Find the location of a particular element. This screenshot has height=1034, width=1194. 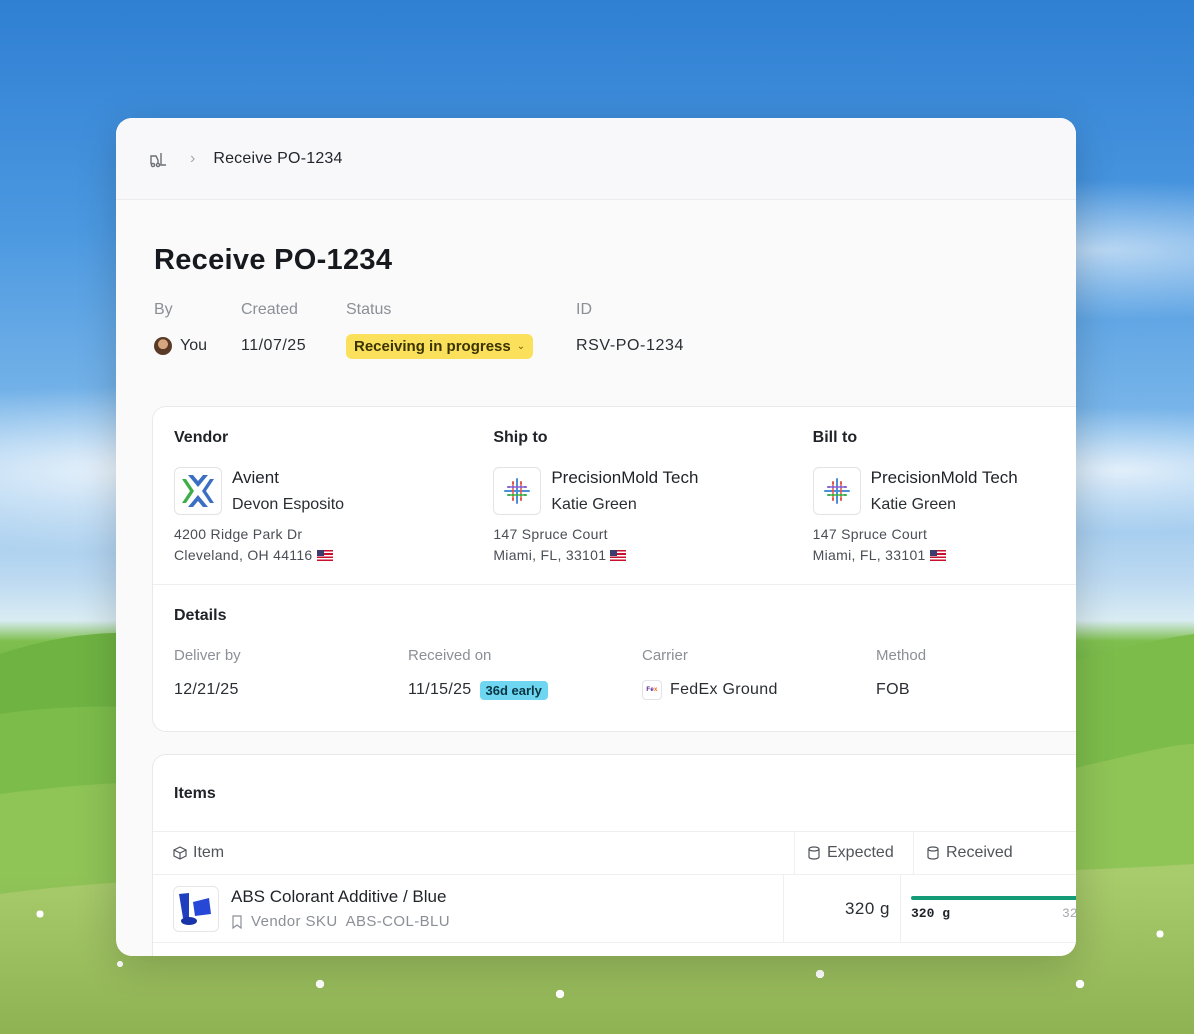

deliver-by-value: 12/21/25 is located at coordinates (206, 689).